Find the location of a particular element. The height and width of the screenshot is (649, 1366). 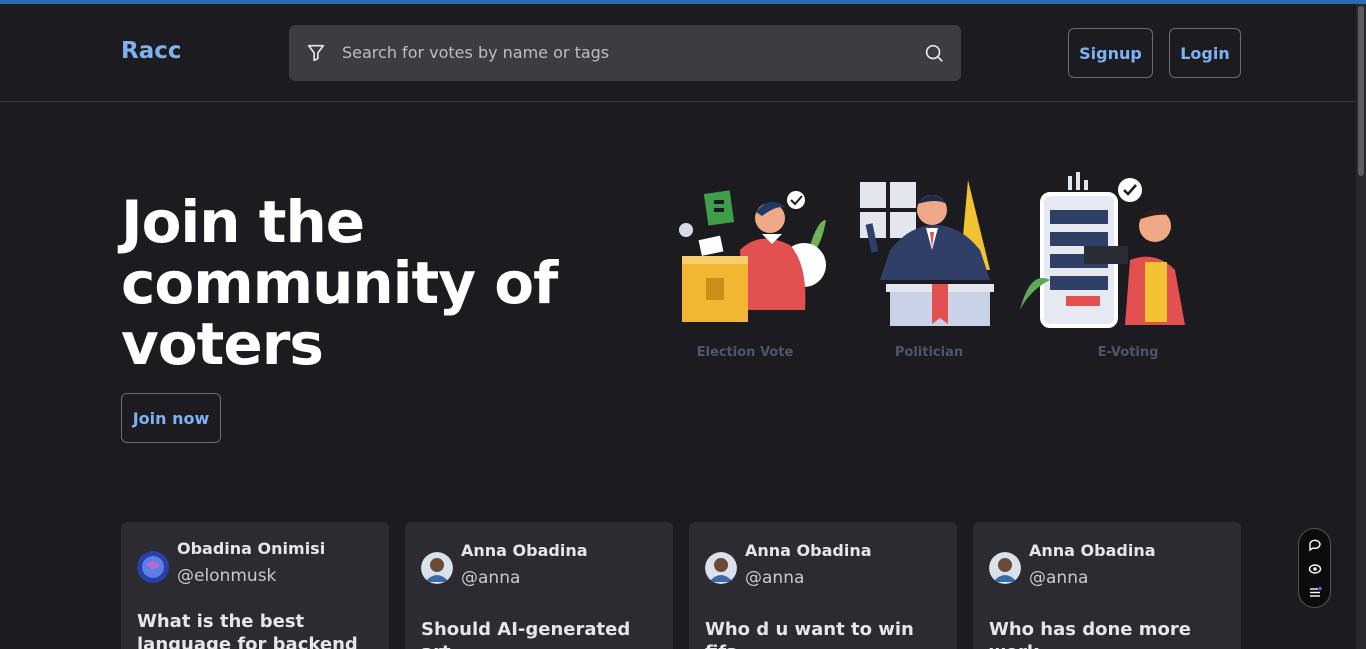

podium-speaker-illustration is located at coordinates (927, 253).